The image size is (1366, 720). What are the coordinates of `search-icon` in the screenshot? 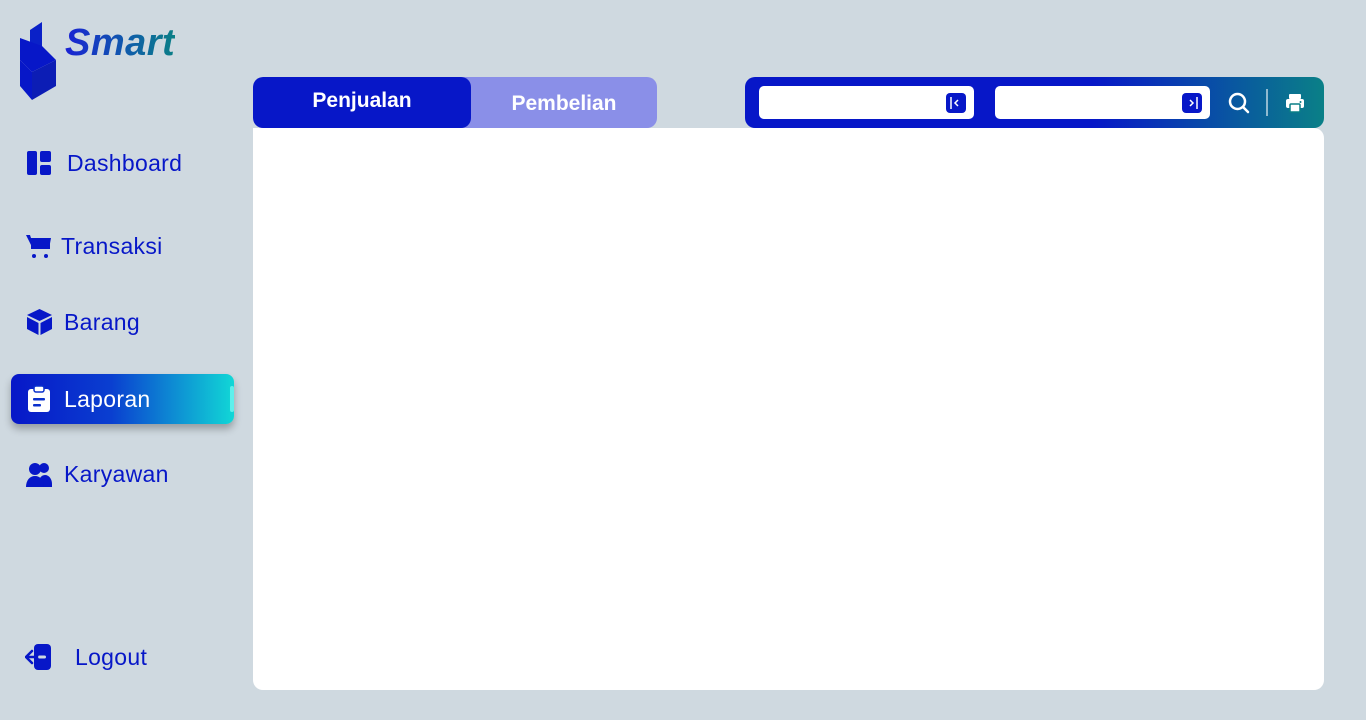 It's located at (1239, 103).